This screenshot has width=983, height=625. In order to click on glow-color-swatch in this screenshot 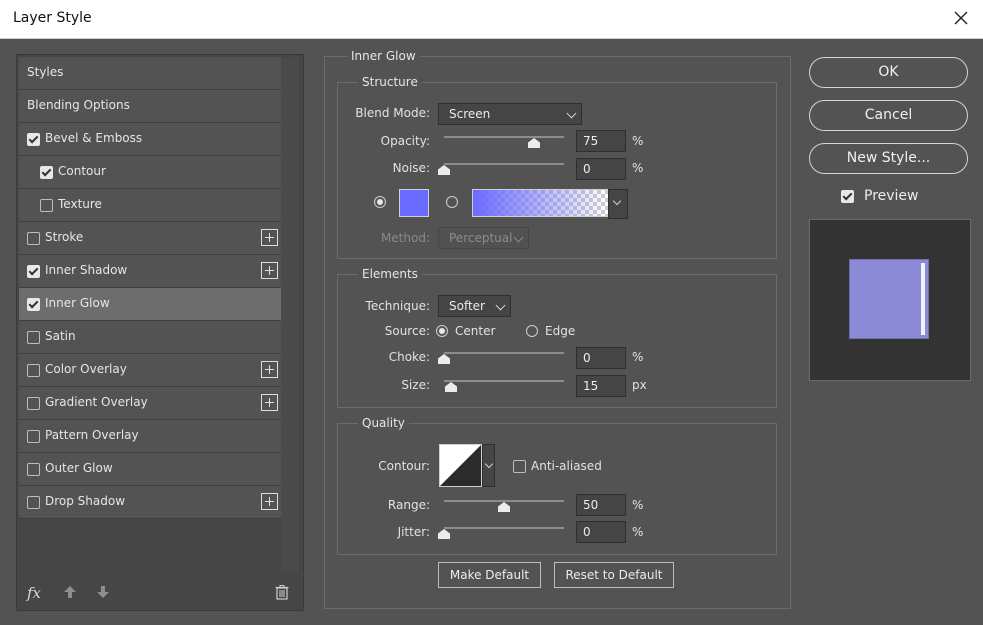, I will do `click(414, 203)`.